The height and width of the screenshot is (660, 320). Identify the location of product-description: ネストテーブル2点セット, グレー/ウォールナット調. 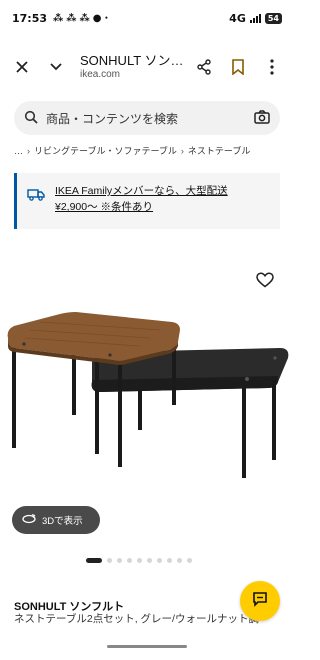
(136, 619).